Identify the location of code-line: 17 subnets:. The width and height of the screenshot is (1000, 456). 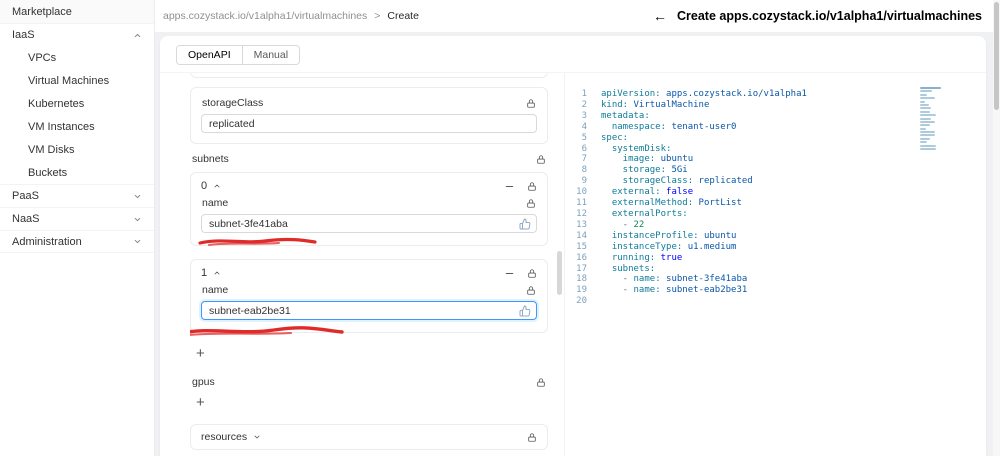
(616, 268).